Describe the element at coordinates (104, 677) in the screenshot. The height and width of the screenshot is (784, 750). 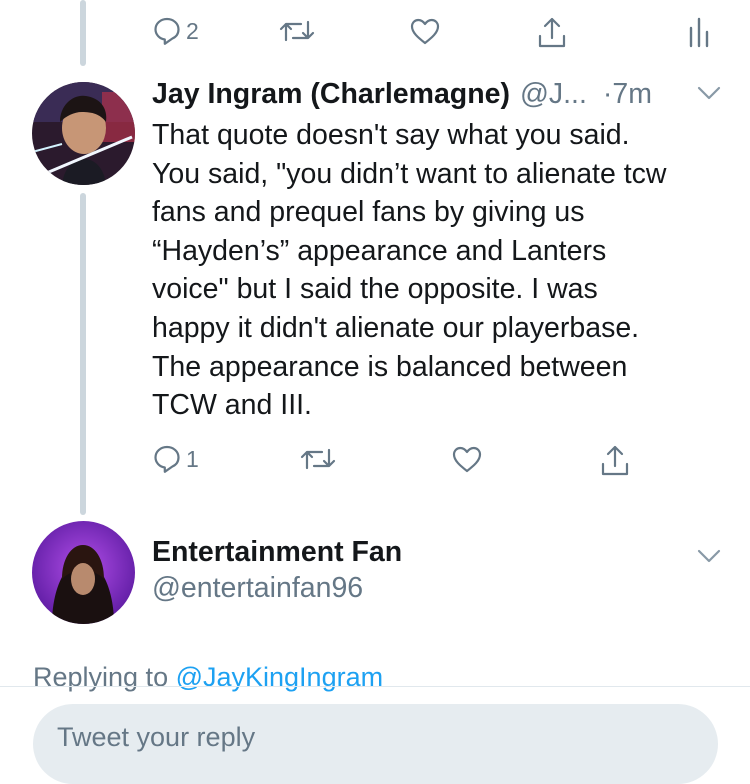
I see `replying-prefix: Replying to` at that location.